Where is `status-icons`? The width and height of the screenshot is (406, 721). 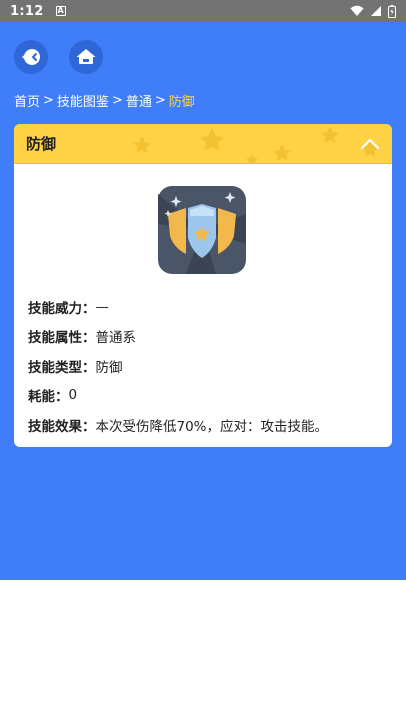 status-icons is located at coordinates (373, 11).